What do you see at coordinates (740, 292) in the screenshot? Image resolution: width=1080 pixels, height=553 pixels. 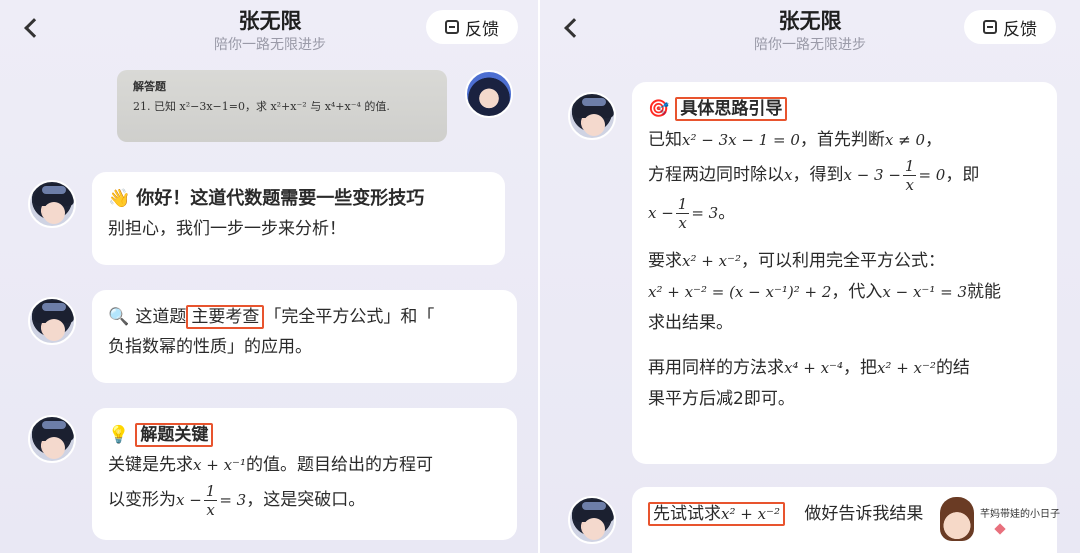 I see `guide-p2-l2-math: x² + x⁻² = (x − x⁻¹)² + 2` at bounding box center [740, 292].